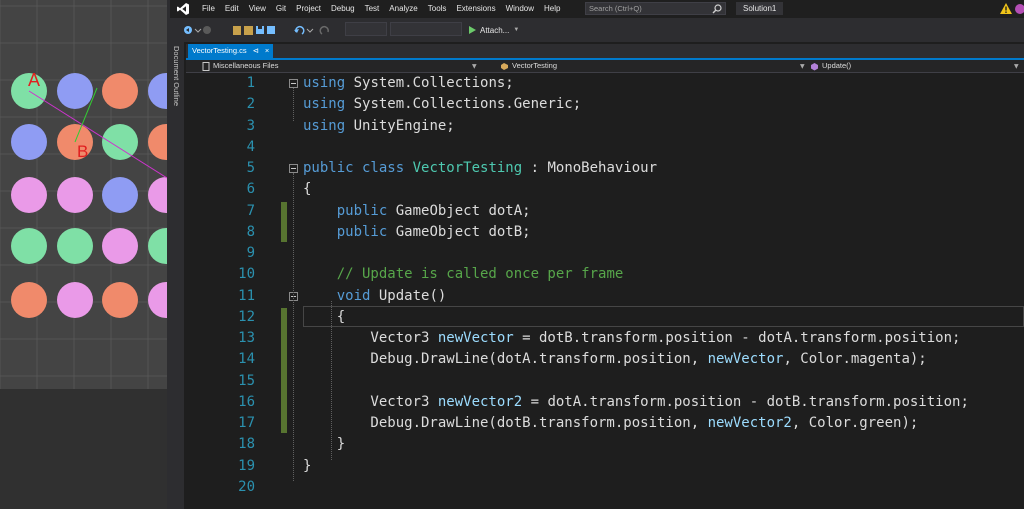 The height and width of the screenshot is (509, 1024). Describe the element at coordinates (256, 51) in the screenshot. I see `pin-icon: ⊲` at that location.